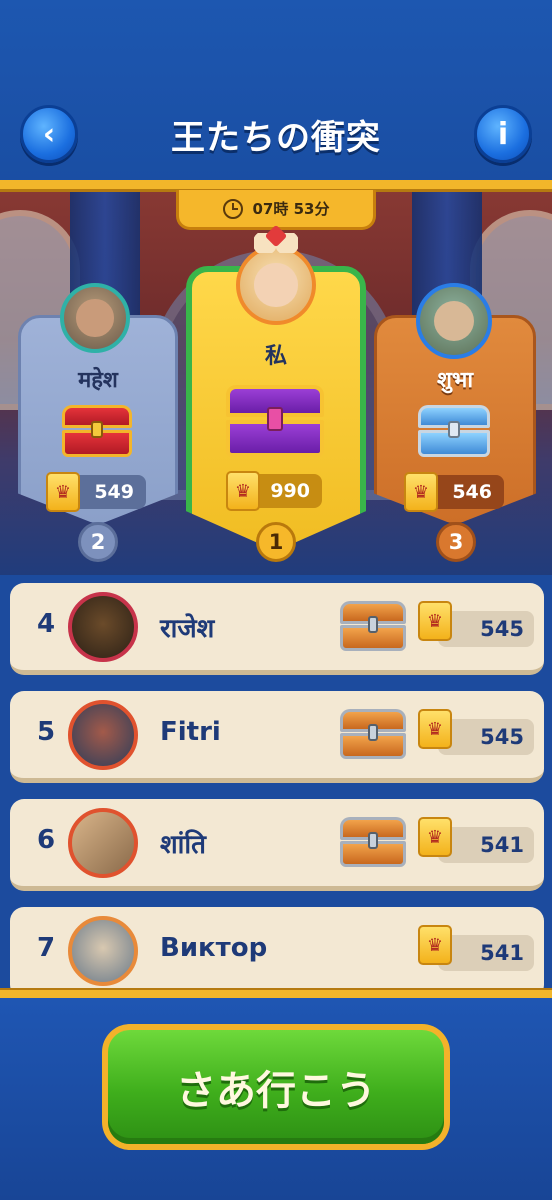 The width and height of the screenshot is (552, 1200). Describe the element at coordinates (456, 542) in the screenshot. I see `rank-badge: 3` at that location.